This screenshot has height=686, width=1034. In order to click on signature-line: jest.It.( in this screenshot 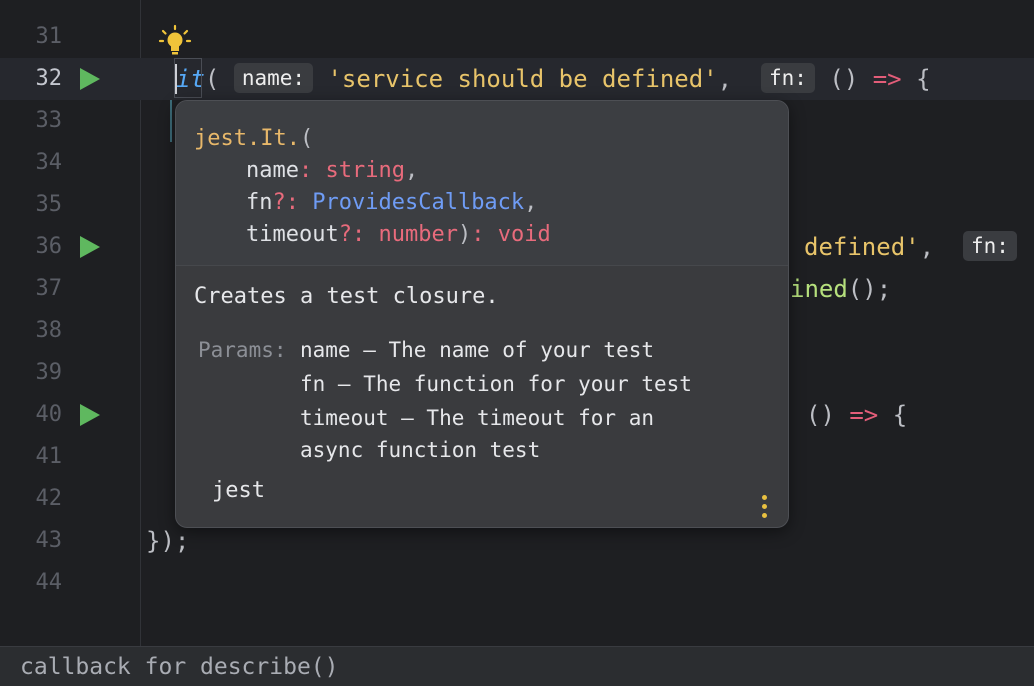, I will do `click(253, 139)`.